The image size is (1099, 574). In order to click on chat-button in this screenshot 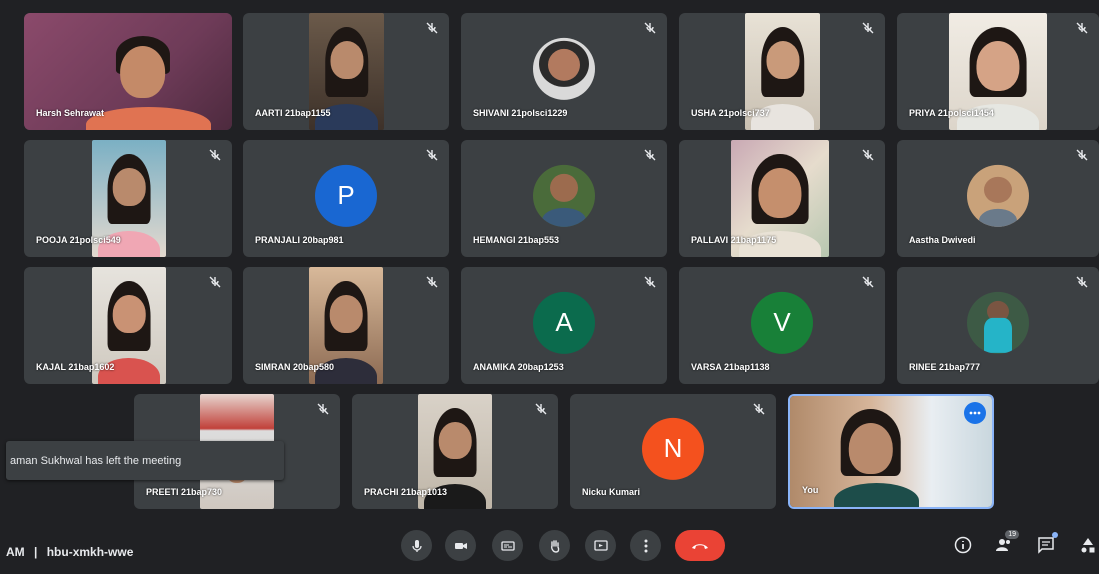, I will do `click(1046, 544)`.